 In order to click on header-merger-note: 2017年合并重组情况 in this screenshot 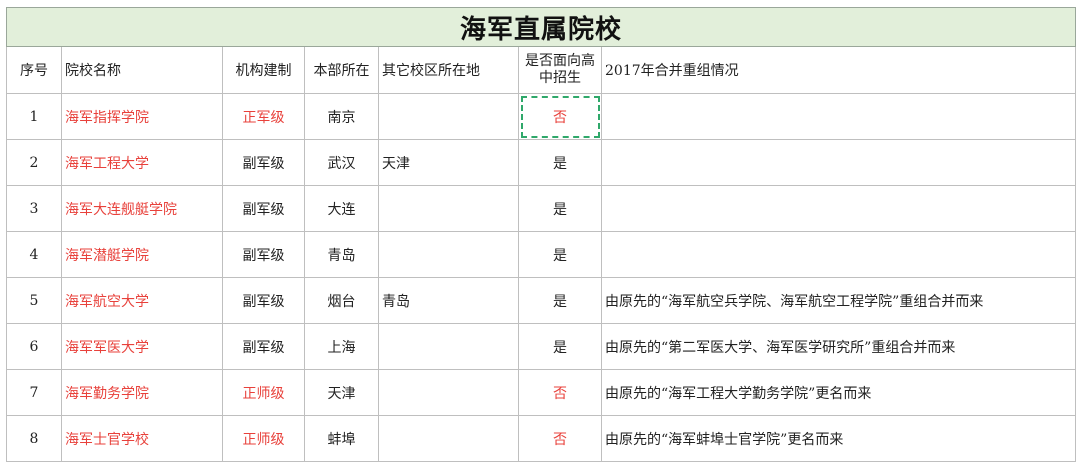, I will do `click(838, 70)`.